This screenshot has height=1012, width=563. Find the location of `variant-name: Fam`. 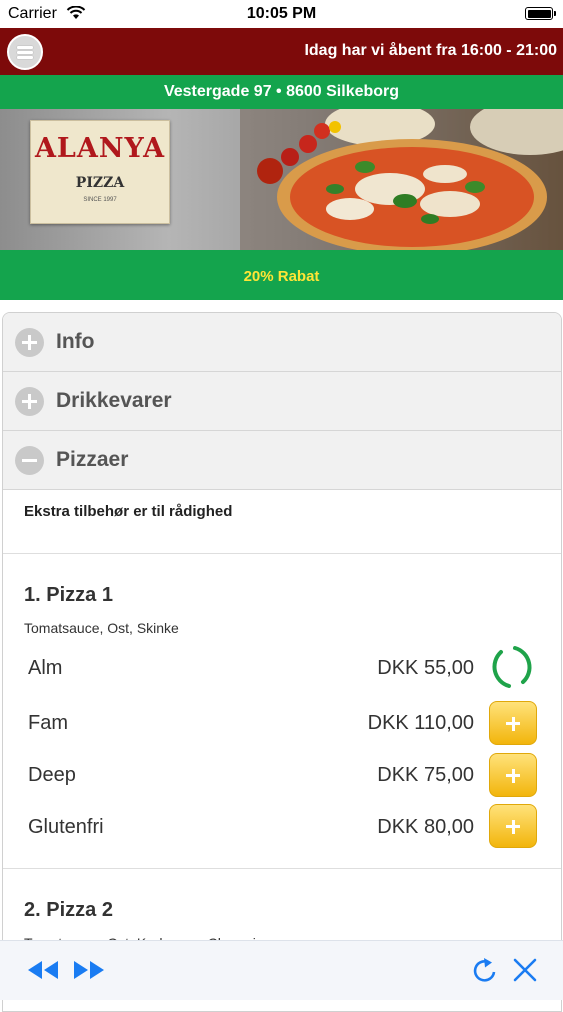

variant-name: Fam is located at coordinates (48, 723).